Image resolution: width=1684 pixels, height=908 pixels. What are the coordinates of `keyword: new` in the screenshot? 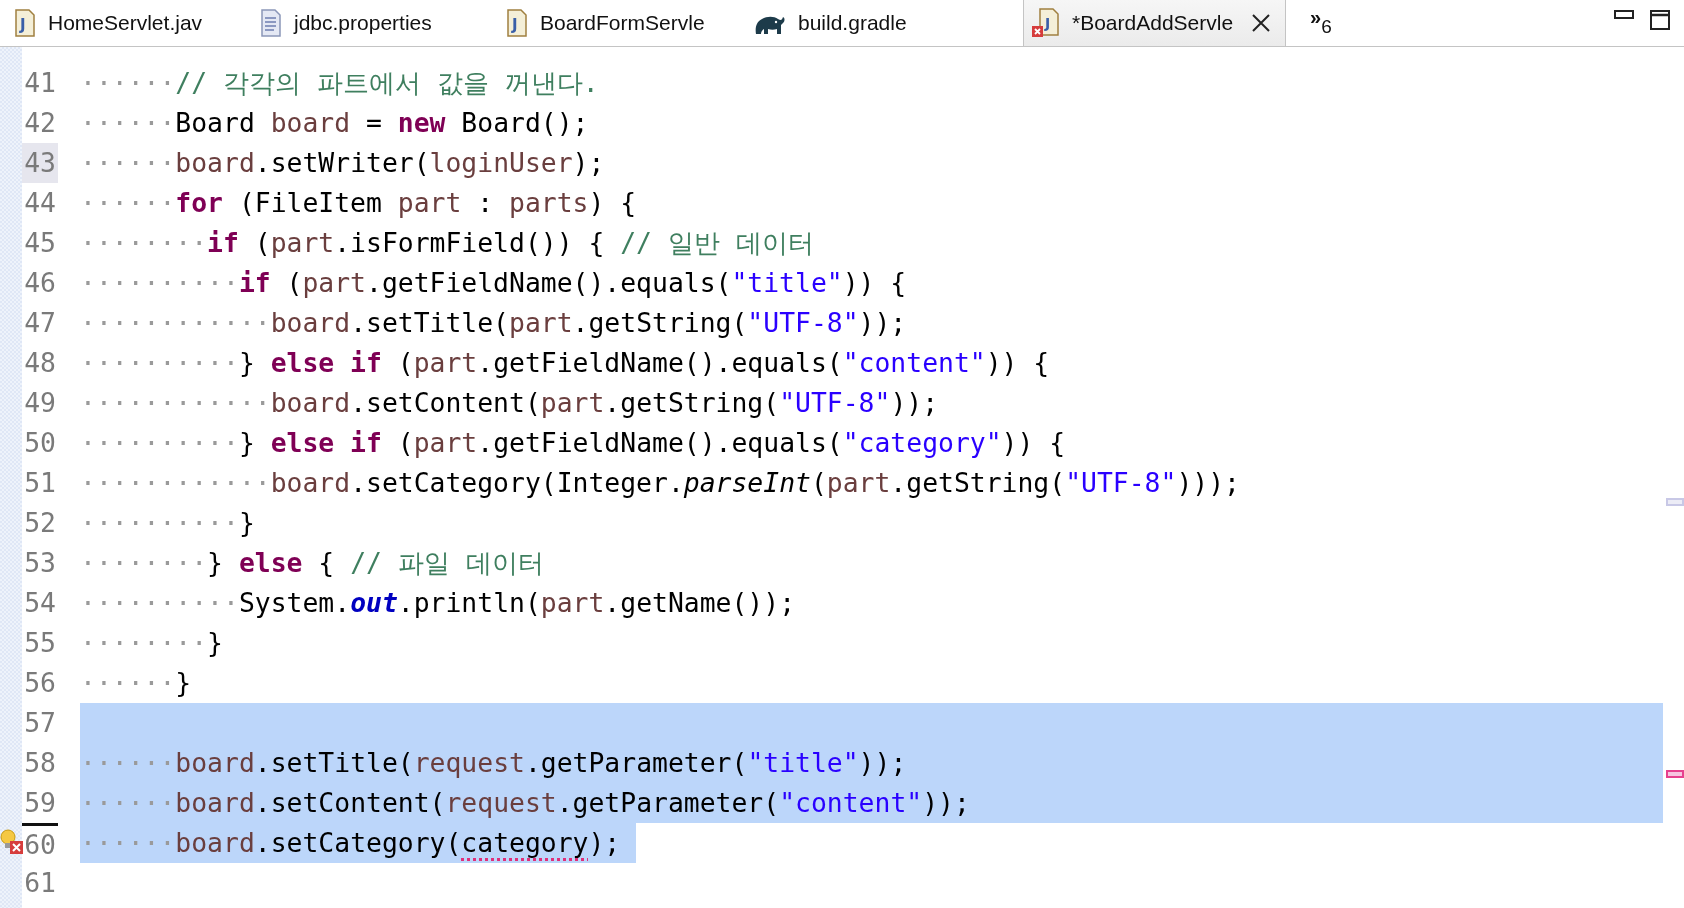 It's located at (421, 122).